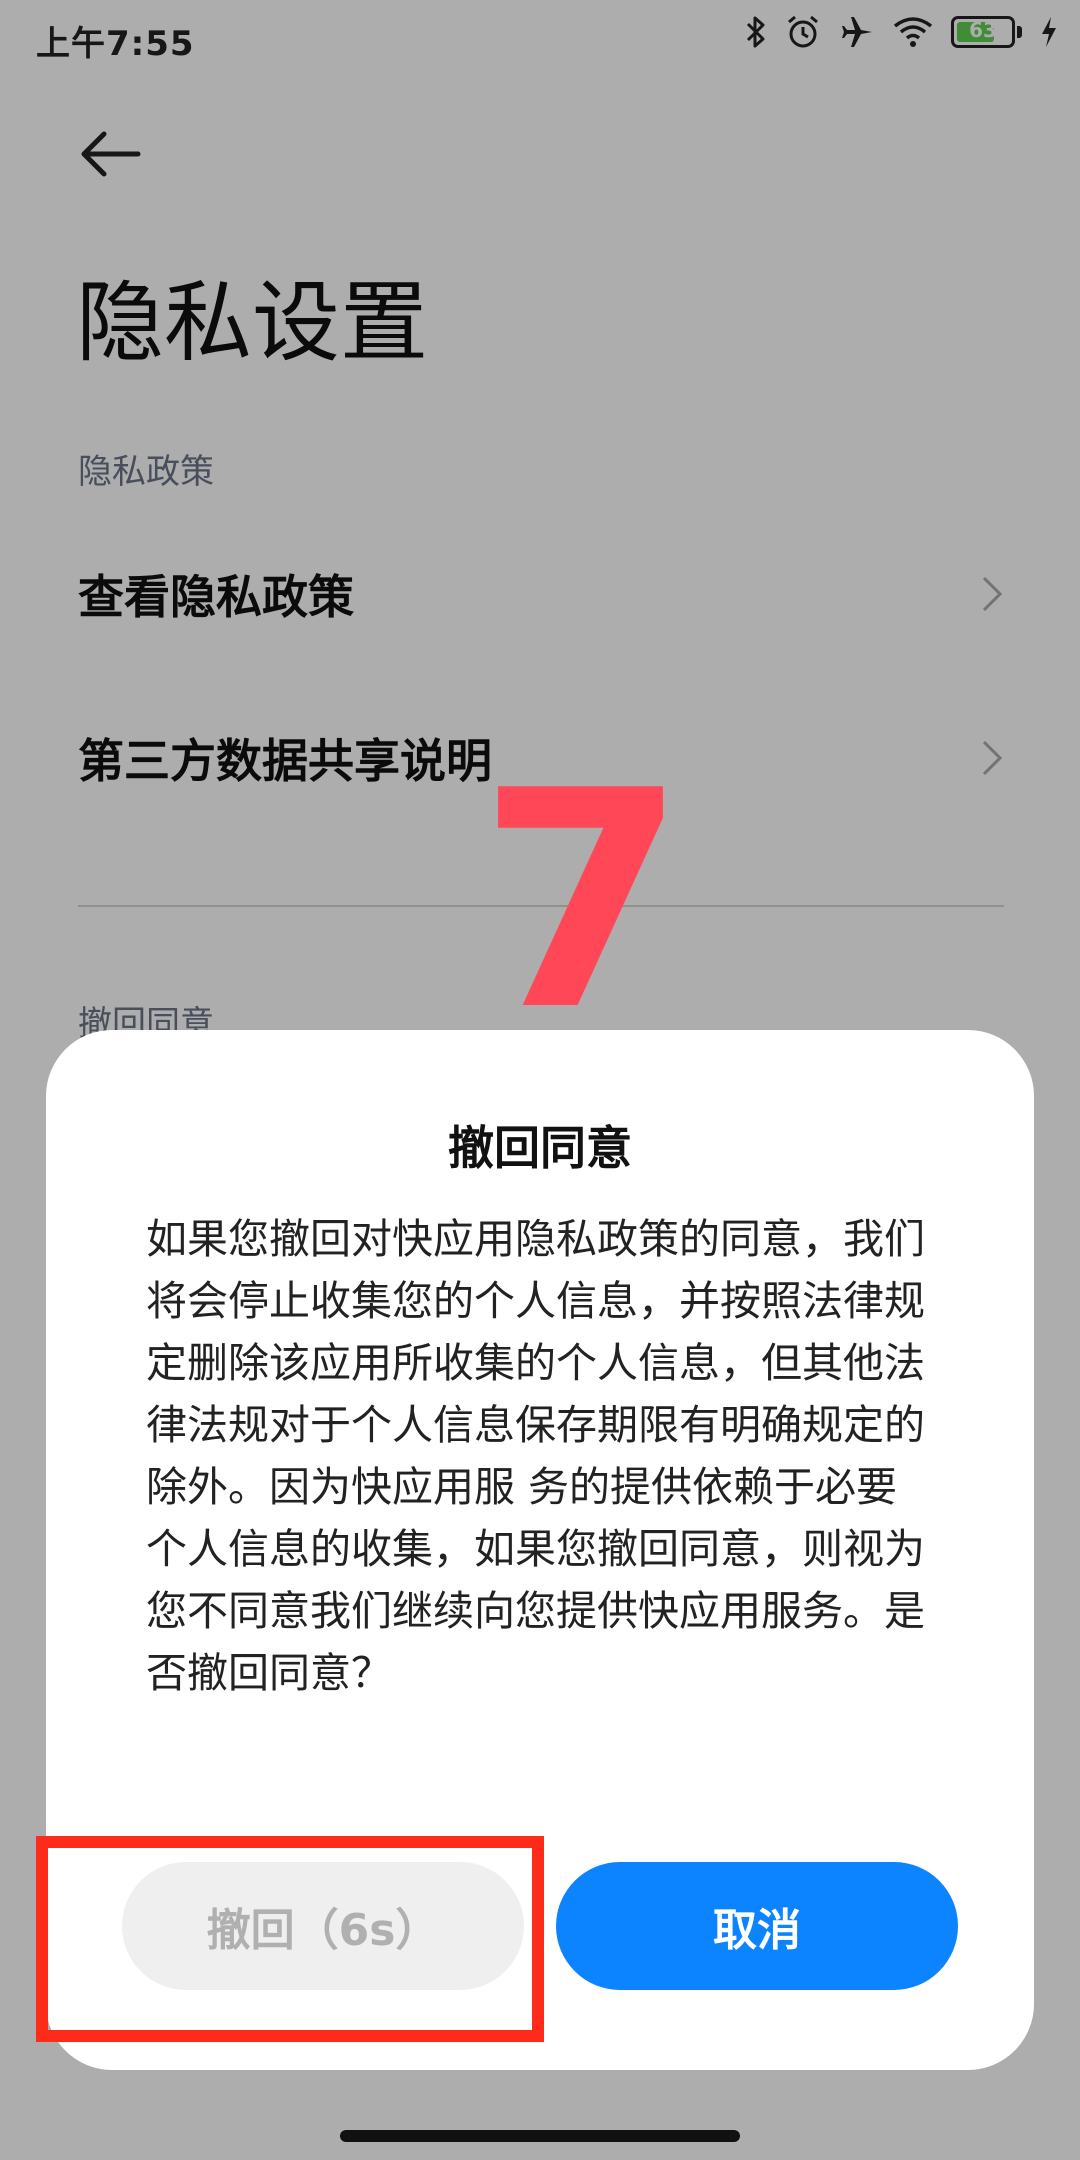 This screenshot has height=2160, width=1080. I want to click on home-indicator, so click(540, 2136).